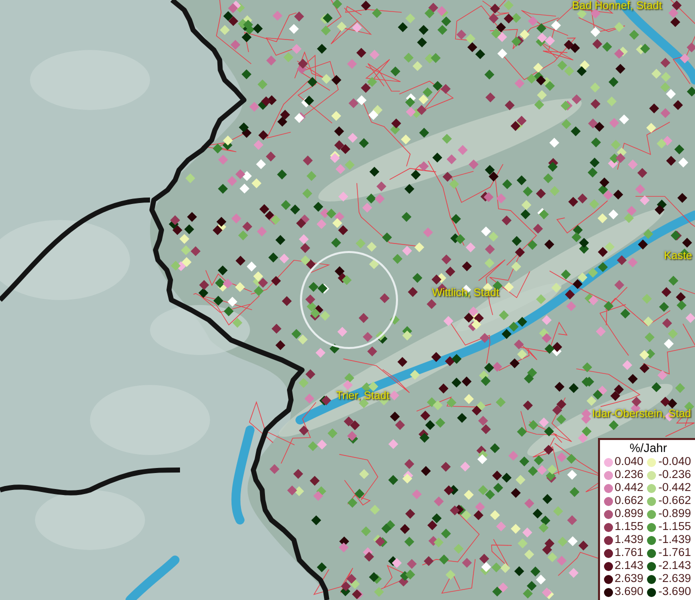 This screenshot has height=600, width=695. What do you see at coordinates (629, 527) in the screenshot?
I see `legend-value: 1.155` at bounding box center [629, 527].